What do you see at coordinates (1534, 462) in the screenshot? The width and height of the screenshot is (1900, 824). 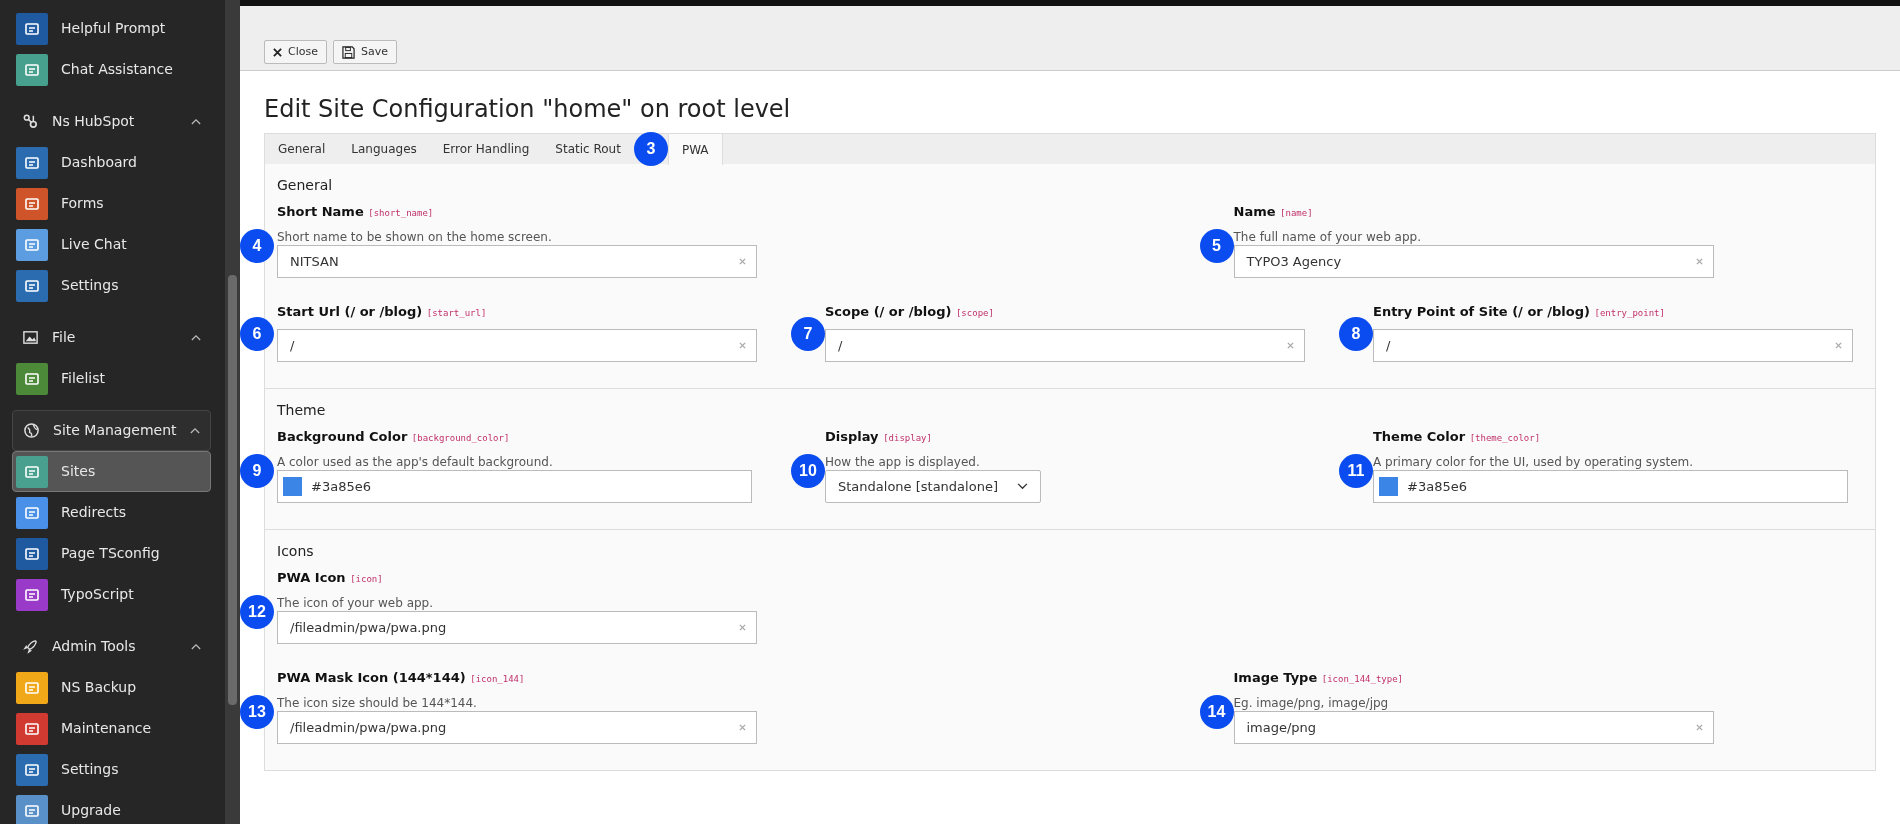 I see `help-text: A primary color for the UI, used by operating system.` at bounding box center [1534, 462].